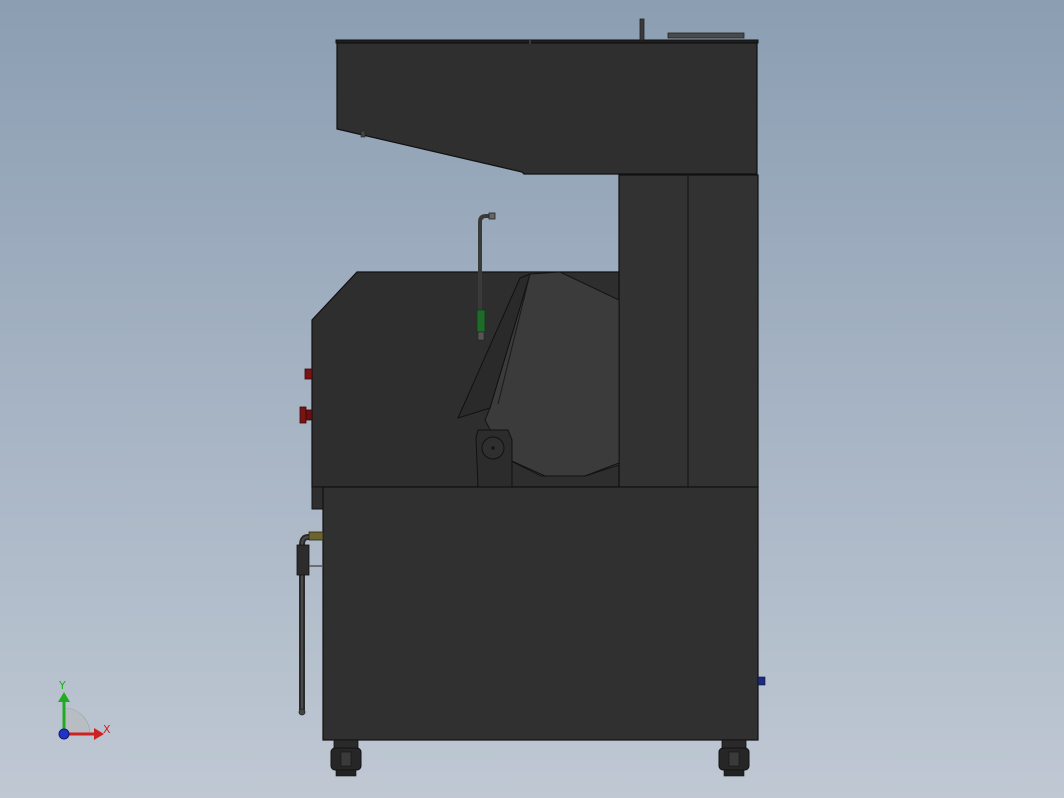  What do you see at coordinates (734, 758) in the screenshot?
I see `caster-right` at bounding box center [734, 758].